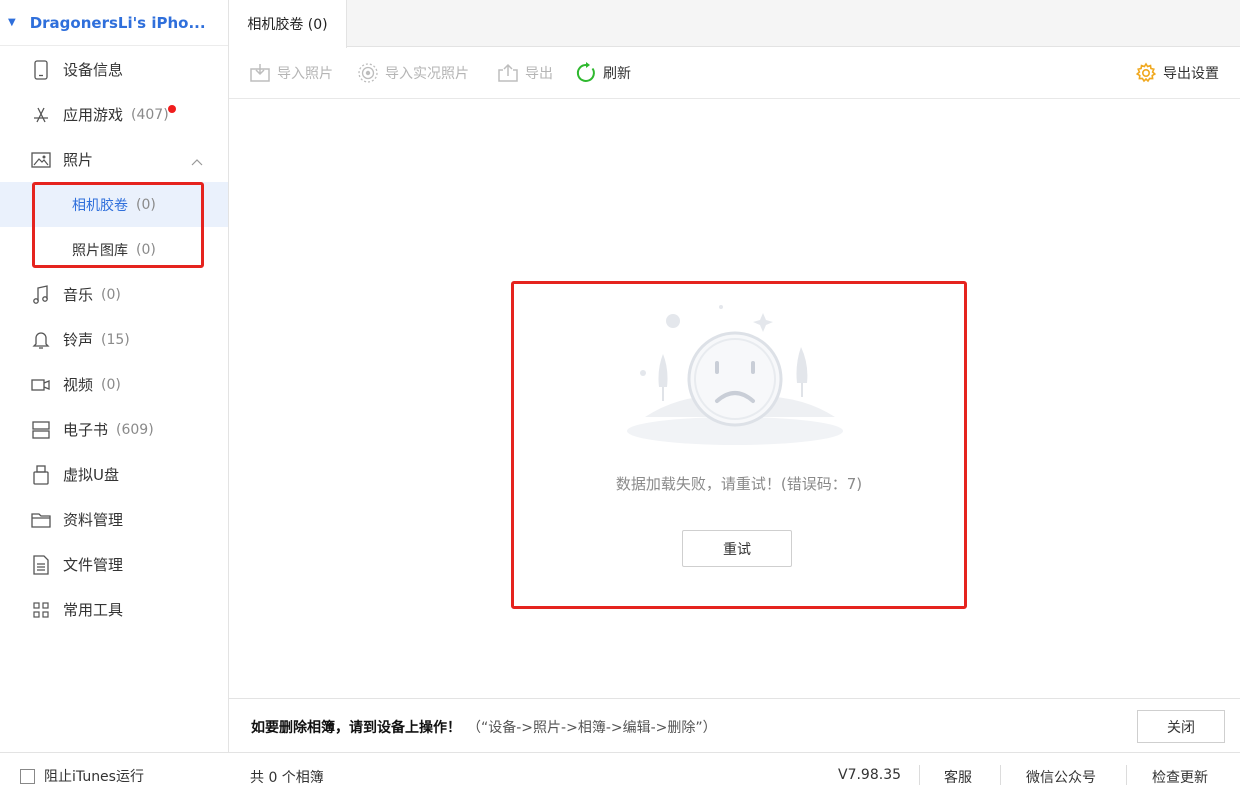 This screenshot has height=795, width=1240. I want to click on grid-icon, so click(41, 610).